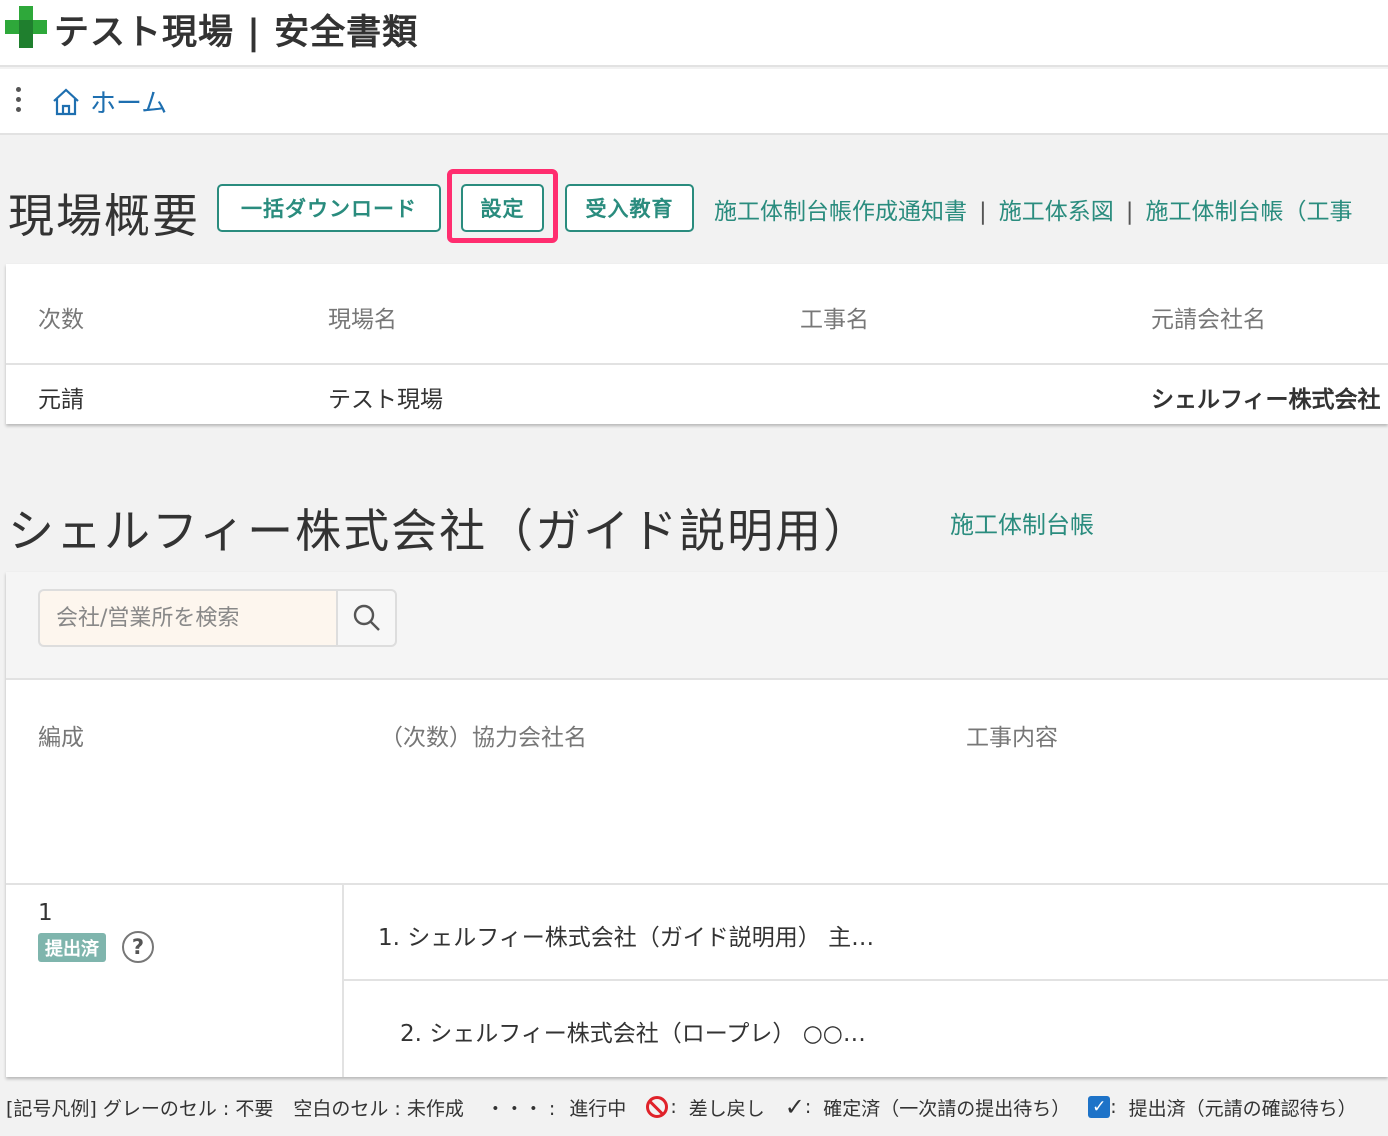 Image resolution: width=1388 pixels, height=1136 pixels. What do you see at coordinates (794, 1107) in the screenshot?
I see `confirmed-check-icon: ✓` at bounding box center [794, 1107].